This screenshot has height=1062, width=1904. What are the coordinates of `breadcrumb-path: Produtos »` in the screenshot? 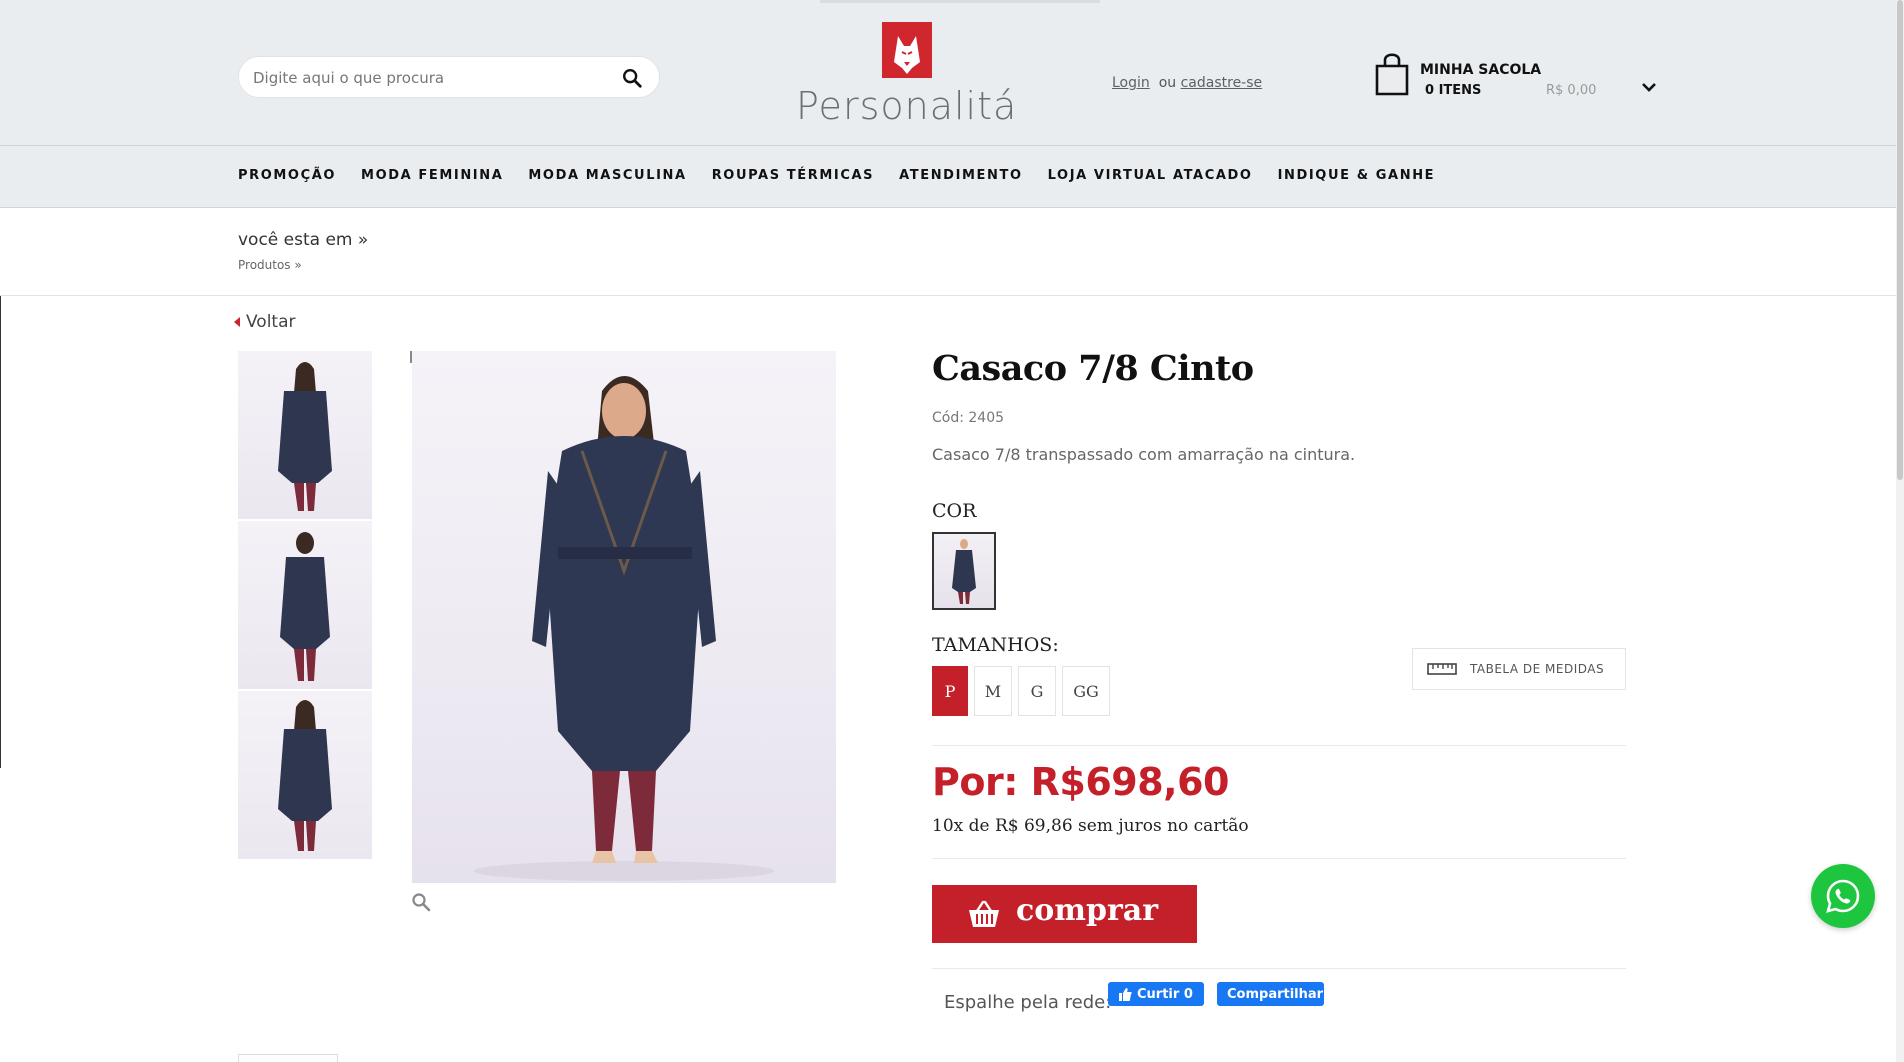 It's located at (270, 265).